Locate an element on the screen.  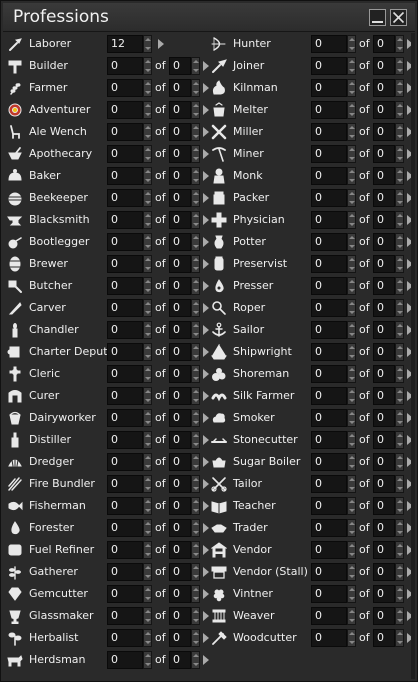
close-button is located at coordinates (398, 17).